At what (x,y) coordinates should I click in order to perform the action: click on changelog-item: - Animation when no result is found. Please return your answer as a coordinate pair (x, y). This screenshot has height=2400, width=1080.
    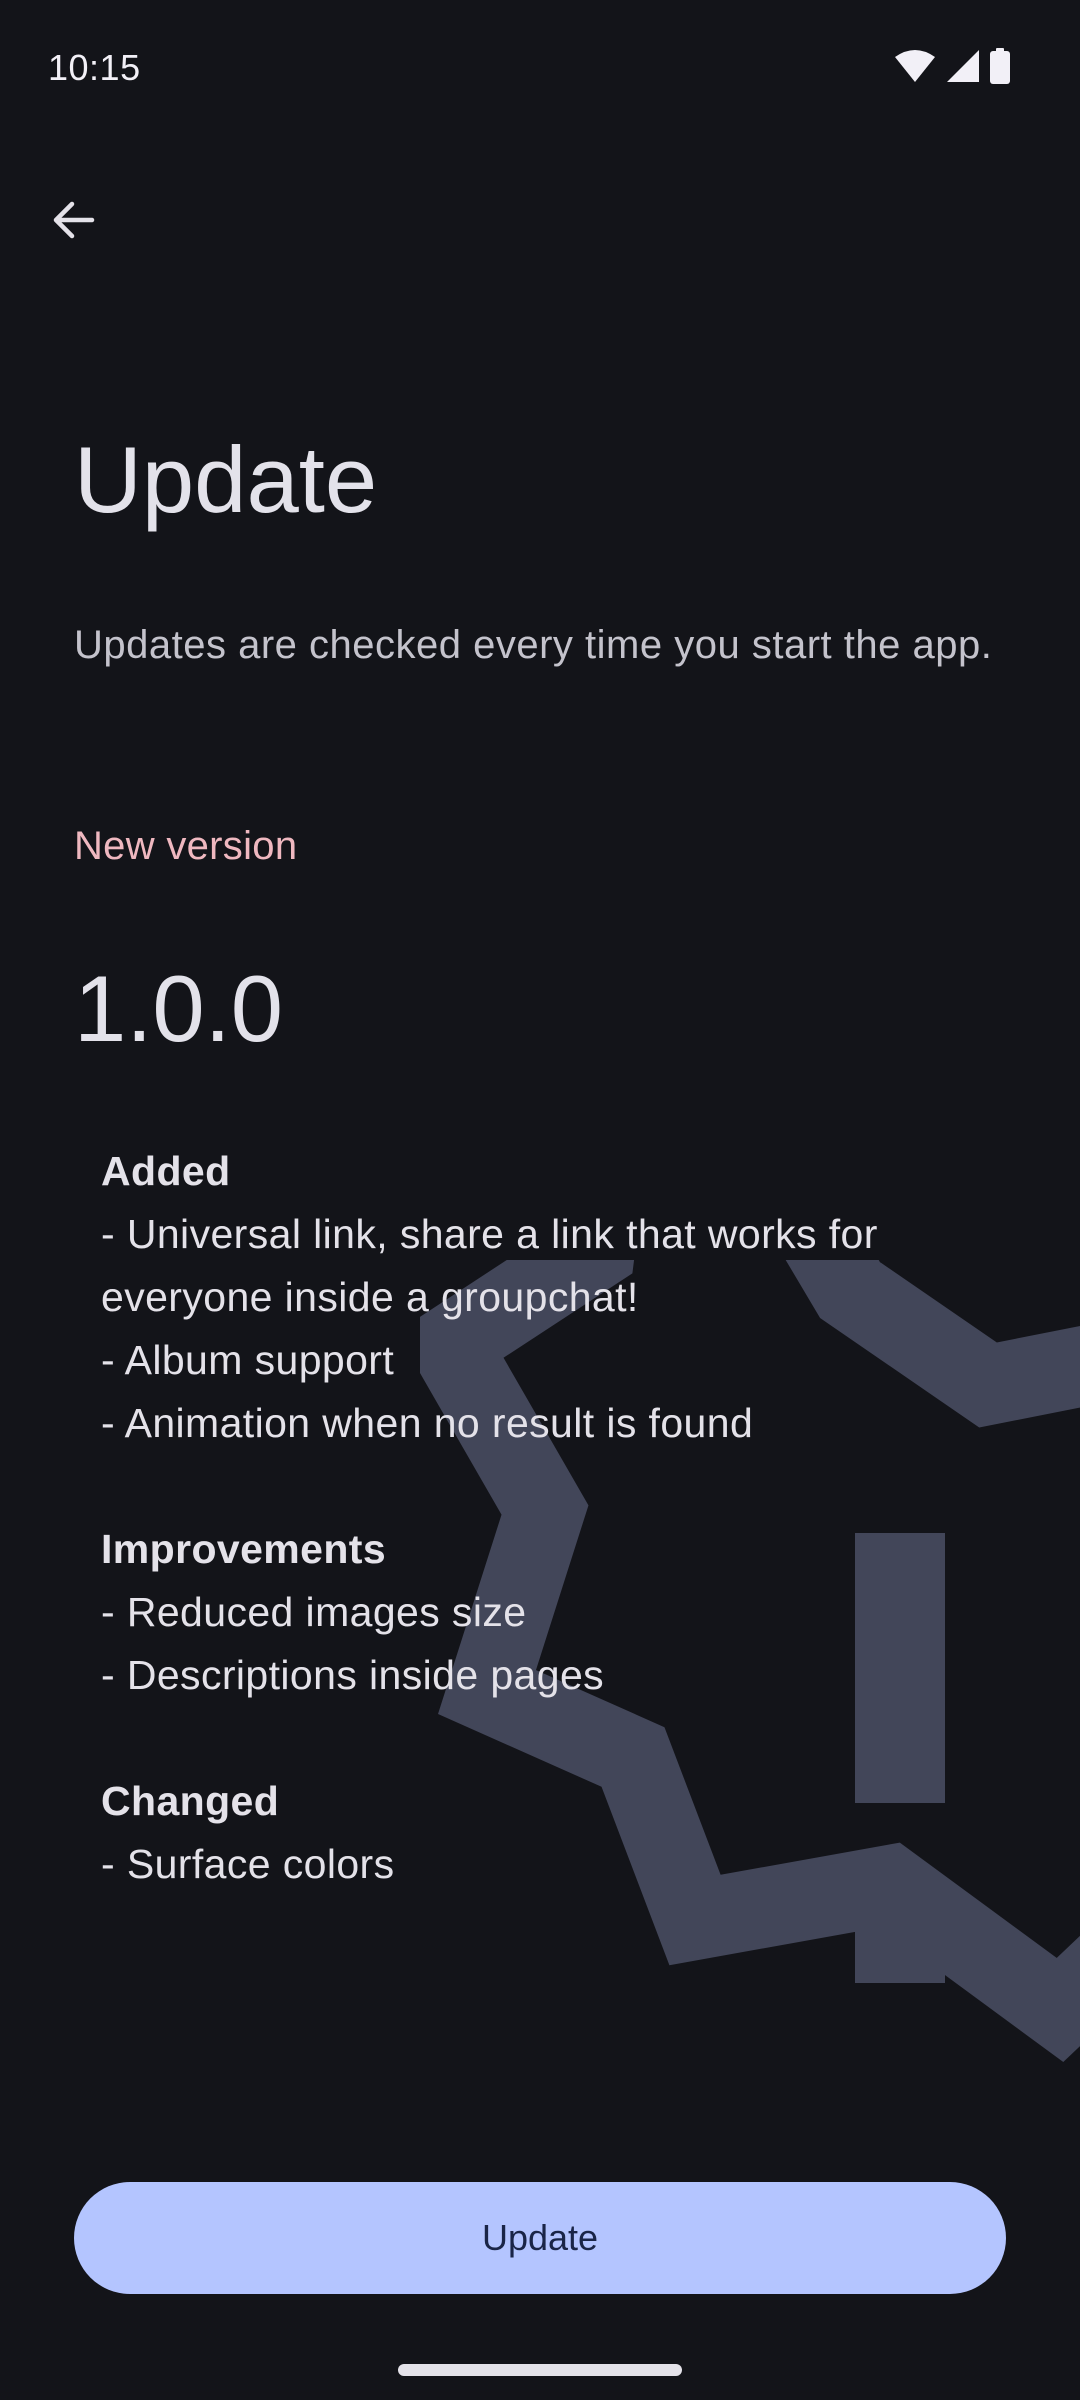
    Looking at the image, I should click on (427, 1423).